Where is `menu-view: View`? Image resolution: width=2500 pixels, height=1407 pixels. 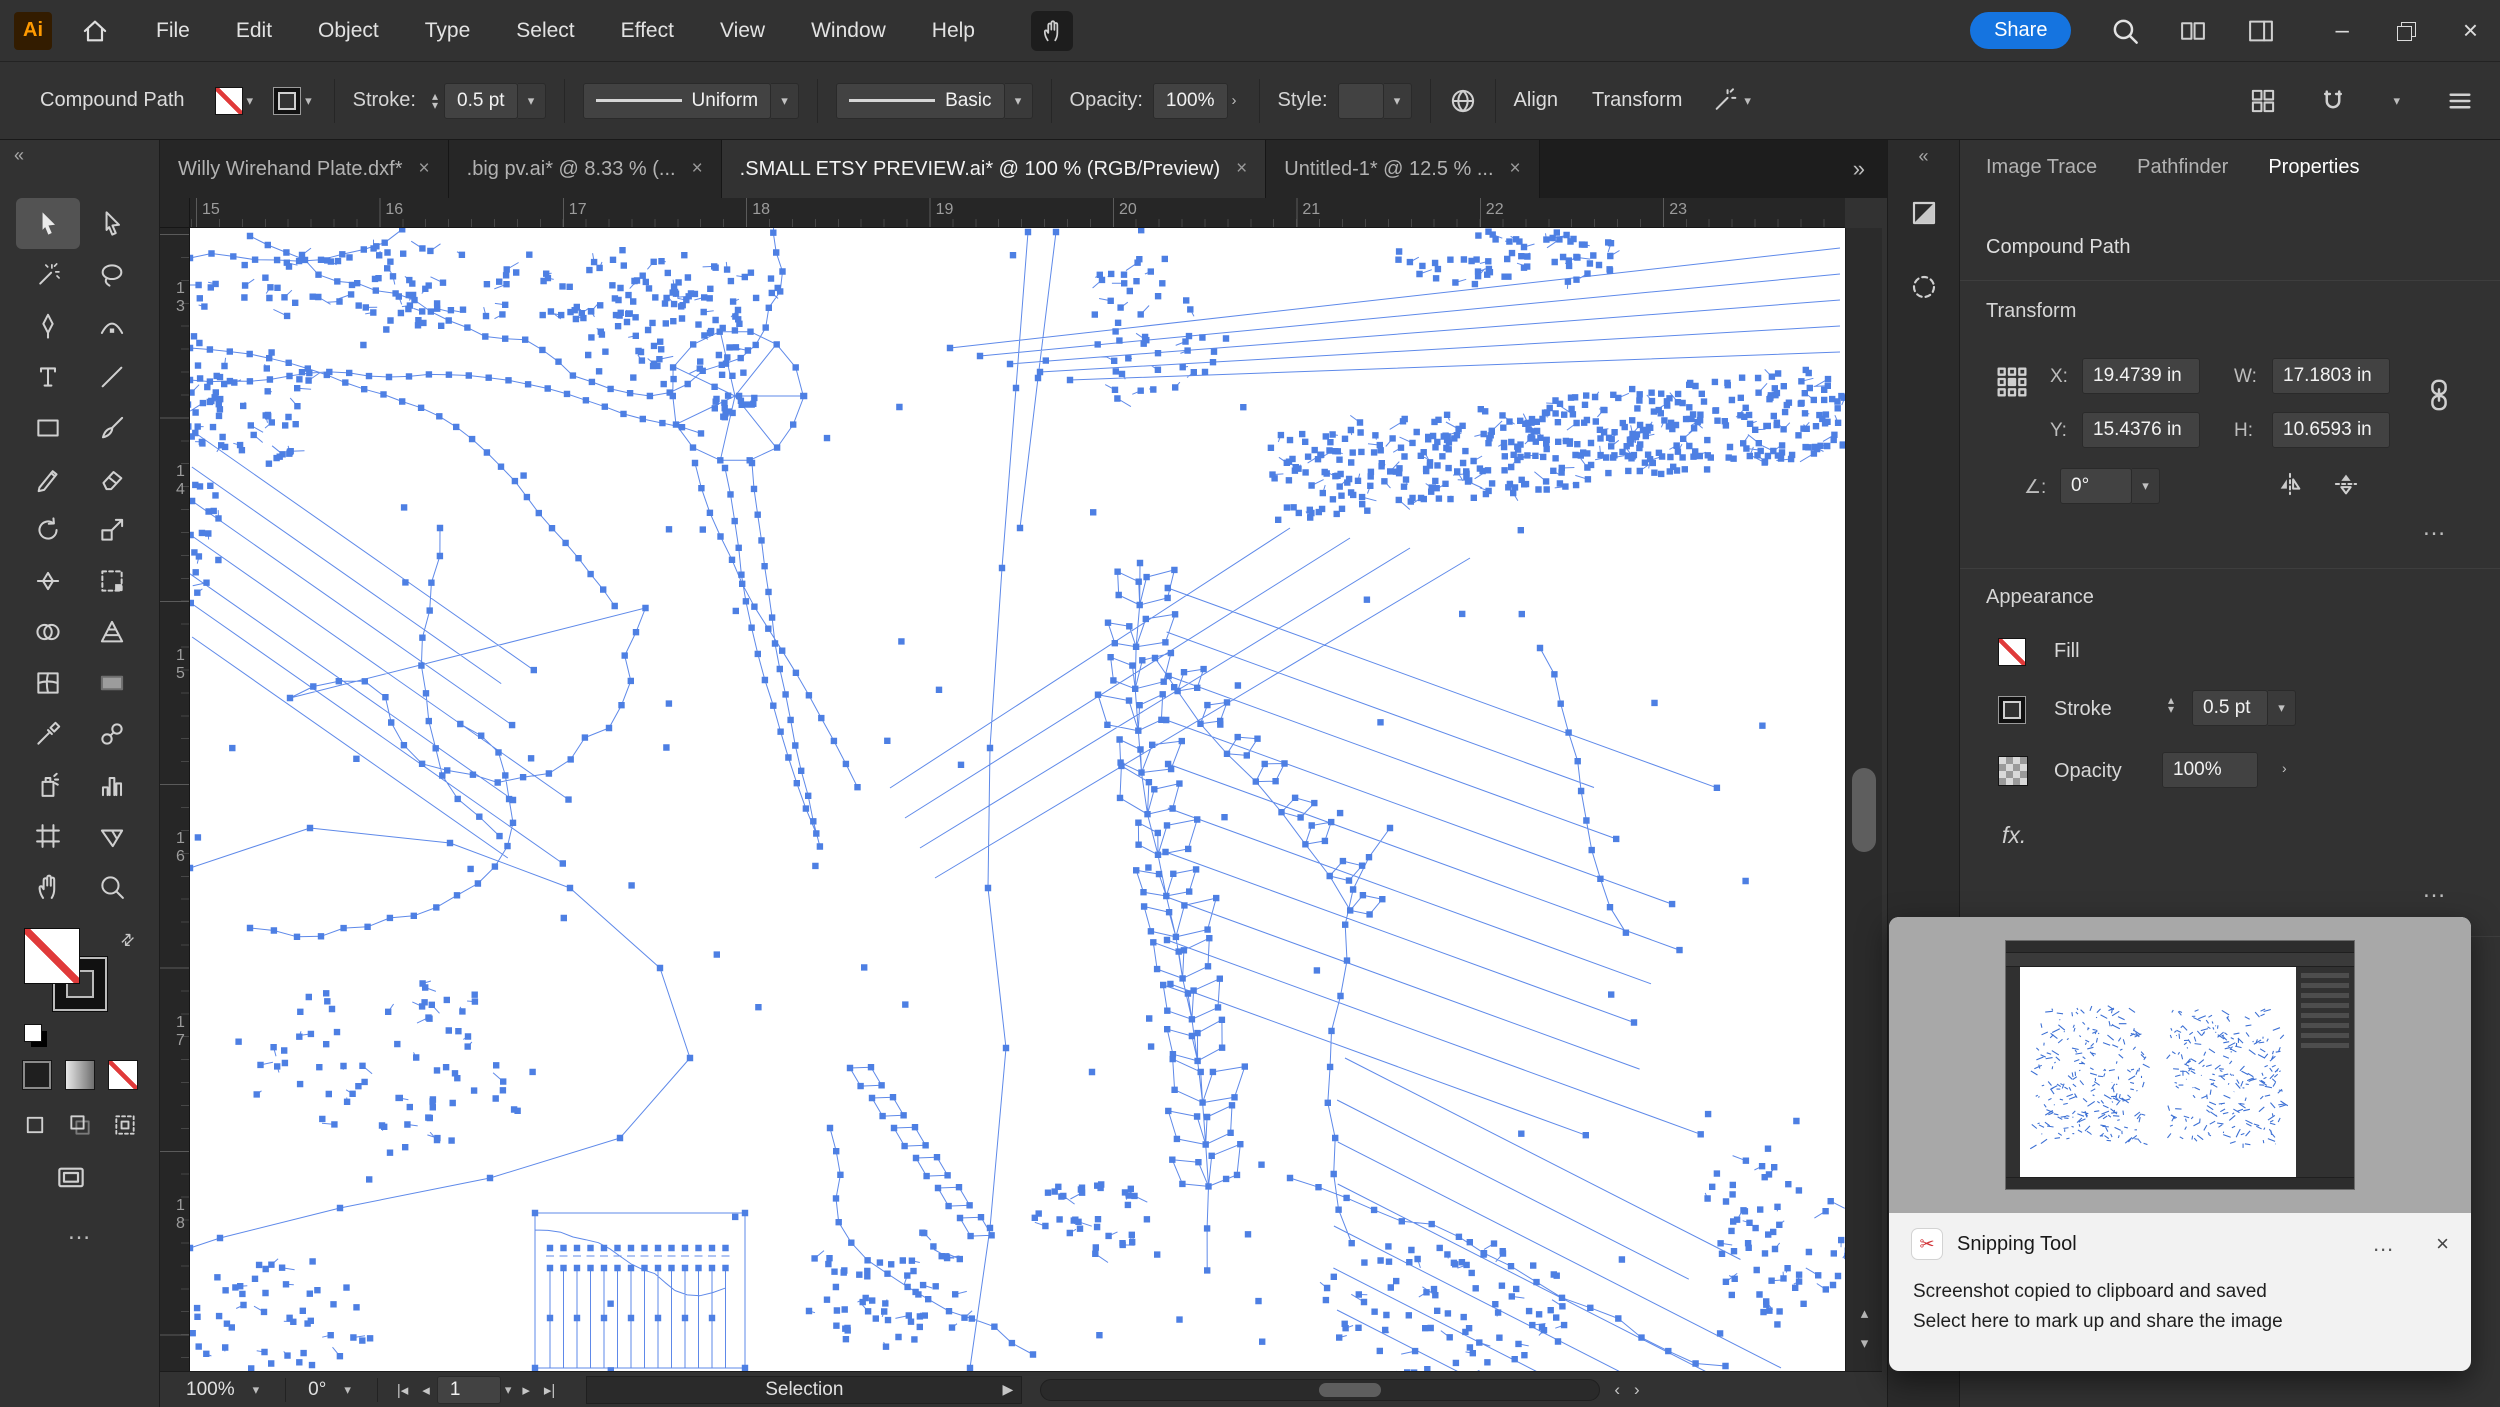 menu-view: View is located at coordinates (742, 31).